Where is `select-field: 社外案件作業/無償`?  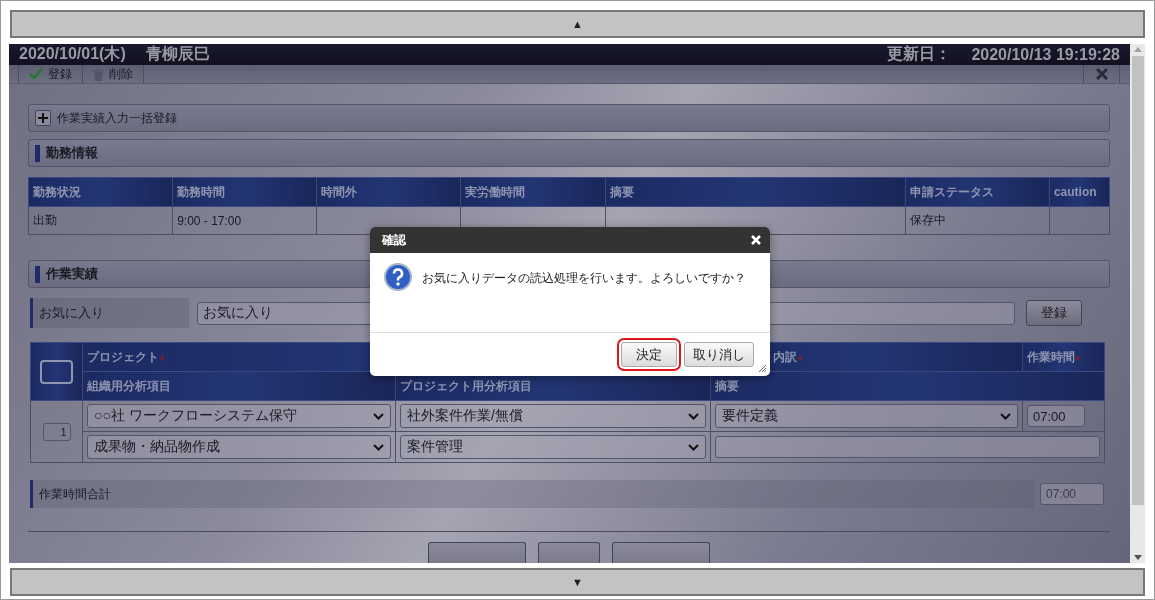
select-field: 社外案件作業/無償 is located at coordinates (553, 416).